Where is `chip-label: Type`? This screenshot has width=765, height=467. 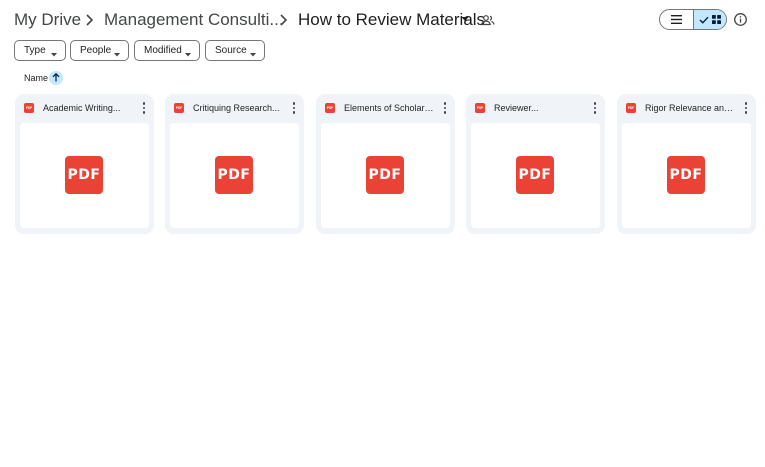
chip-label: Type is located at coordinates (35, 50).